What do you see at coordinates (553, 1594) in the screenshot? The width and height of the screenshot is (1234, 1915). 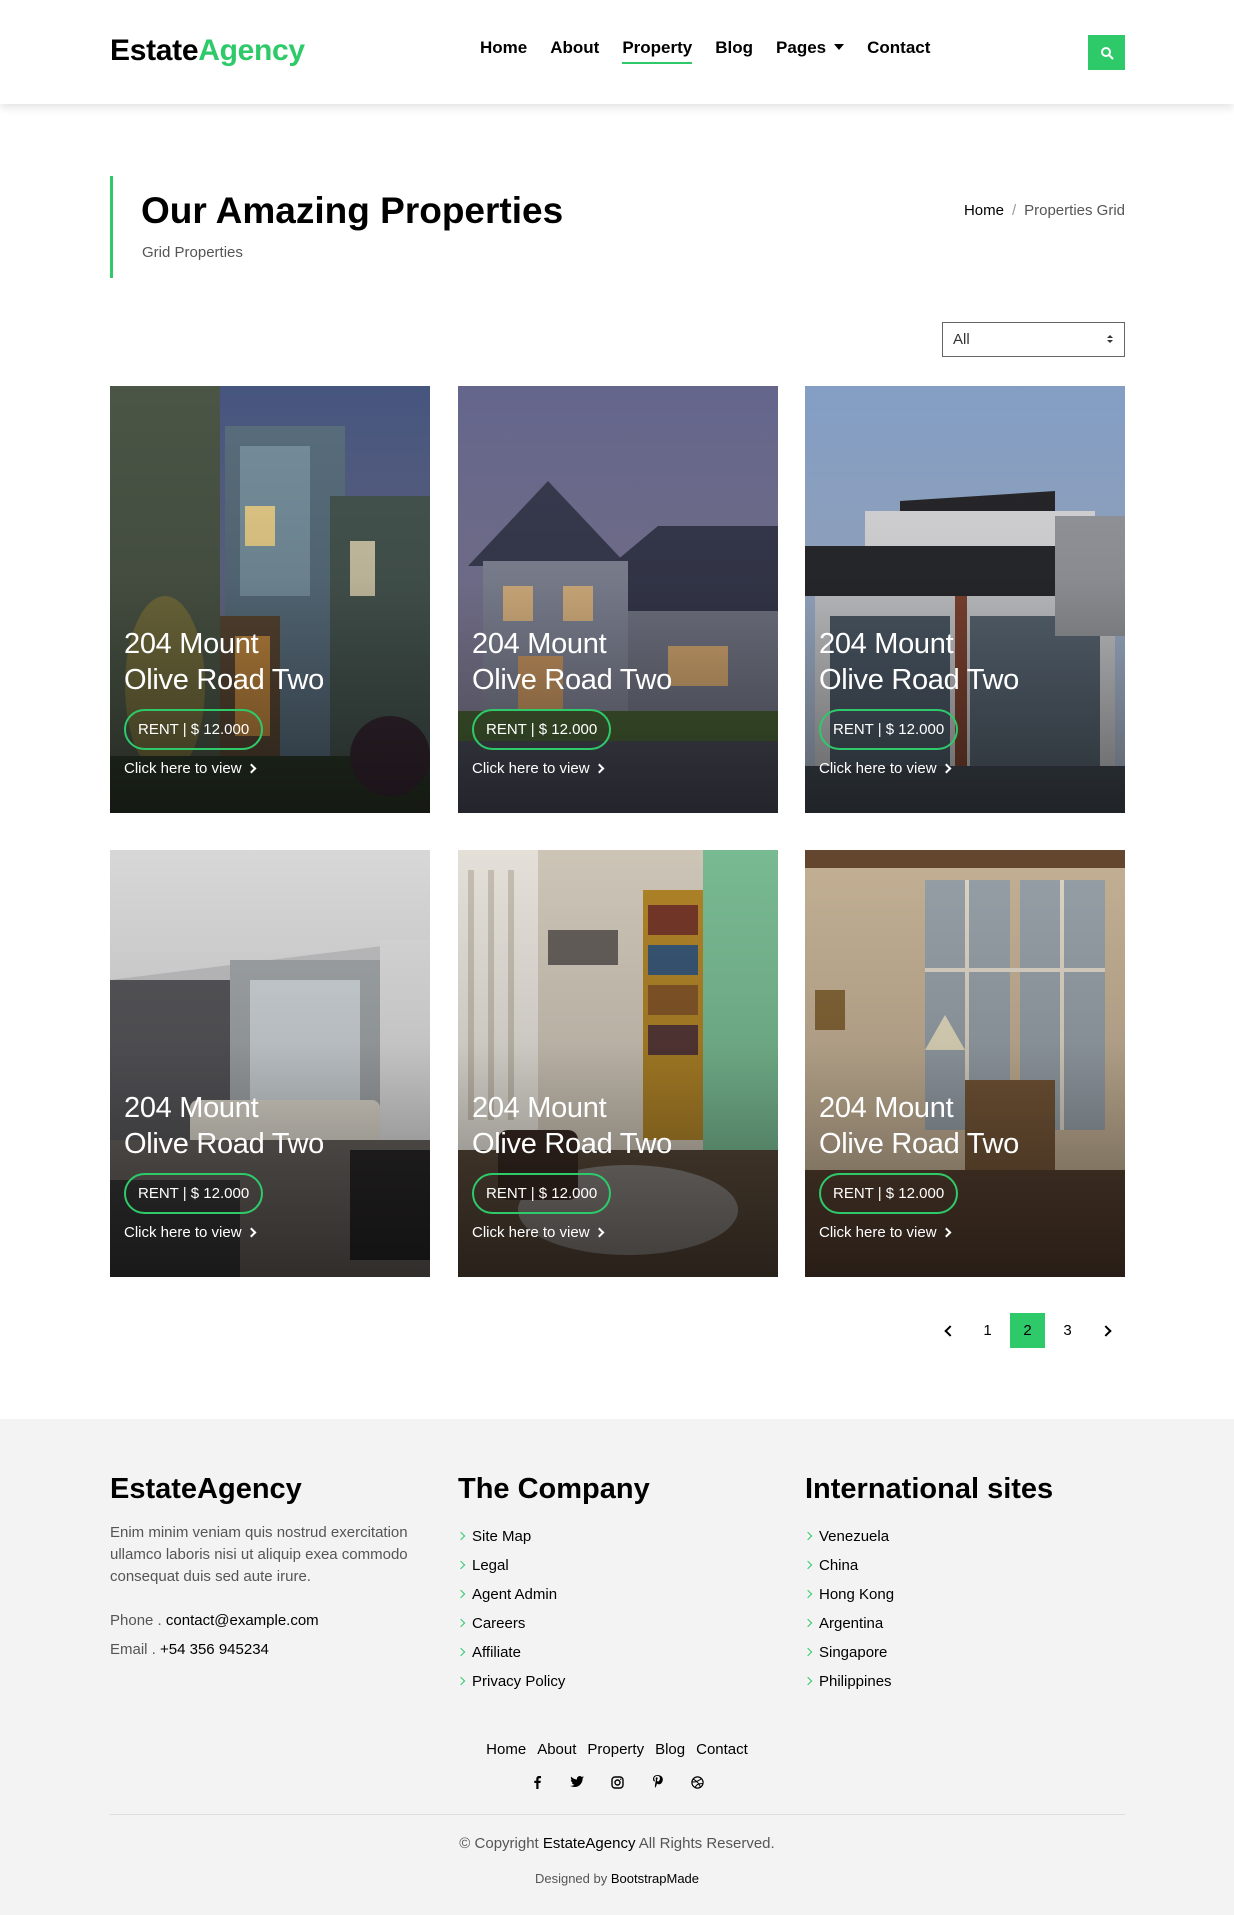 I see `footer-link-agent-admin: Agent Admin` at bounding box center [553, 1594].